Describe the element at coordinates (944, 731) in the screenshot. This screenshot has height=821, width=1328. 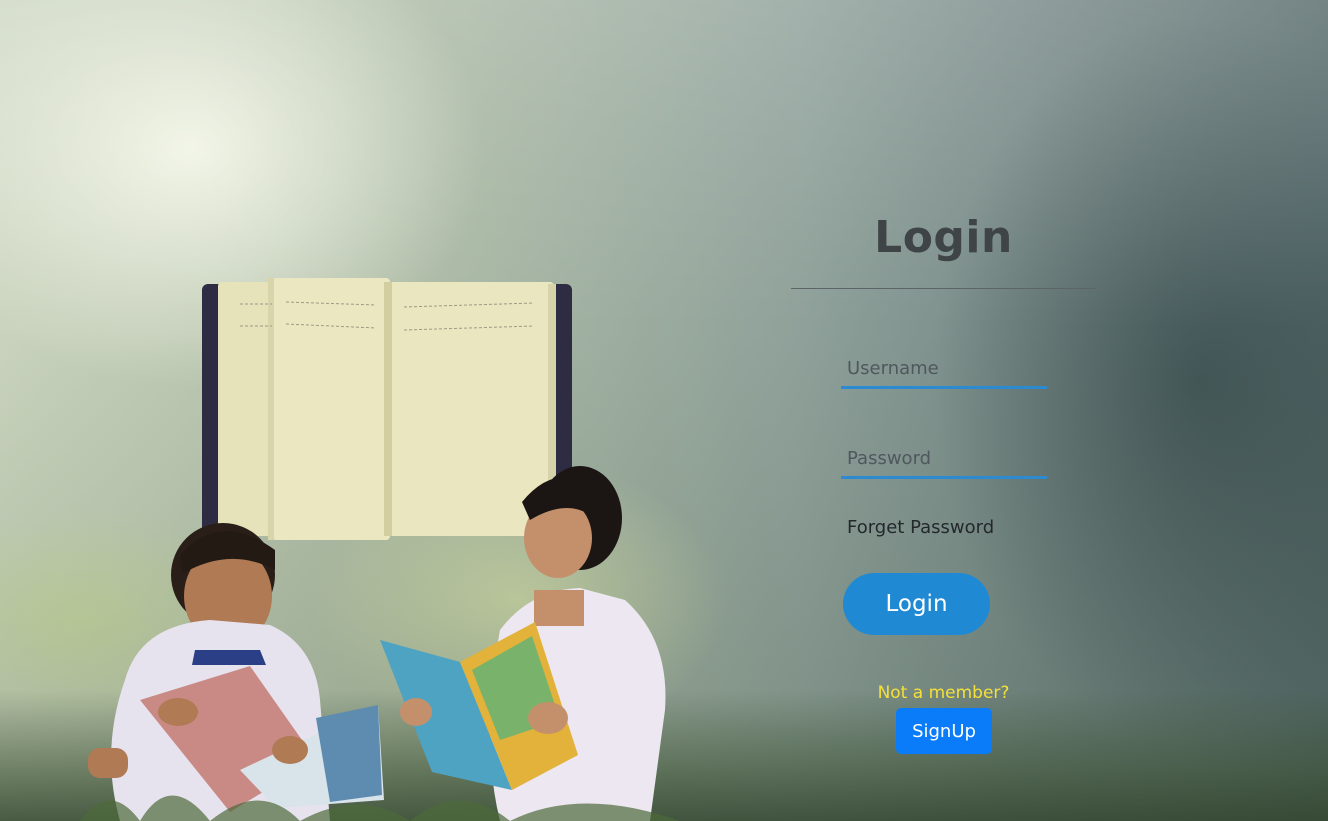
I see `signup-button: SignUp` at that location.